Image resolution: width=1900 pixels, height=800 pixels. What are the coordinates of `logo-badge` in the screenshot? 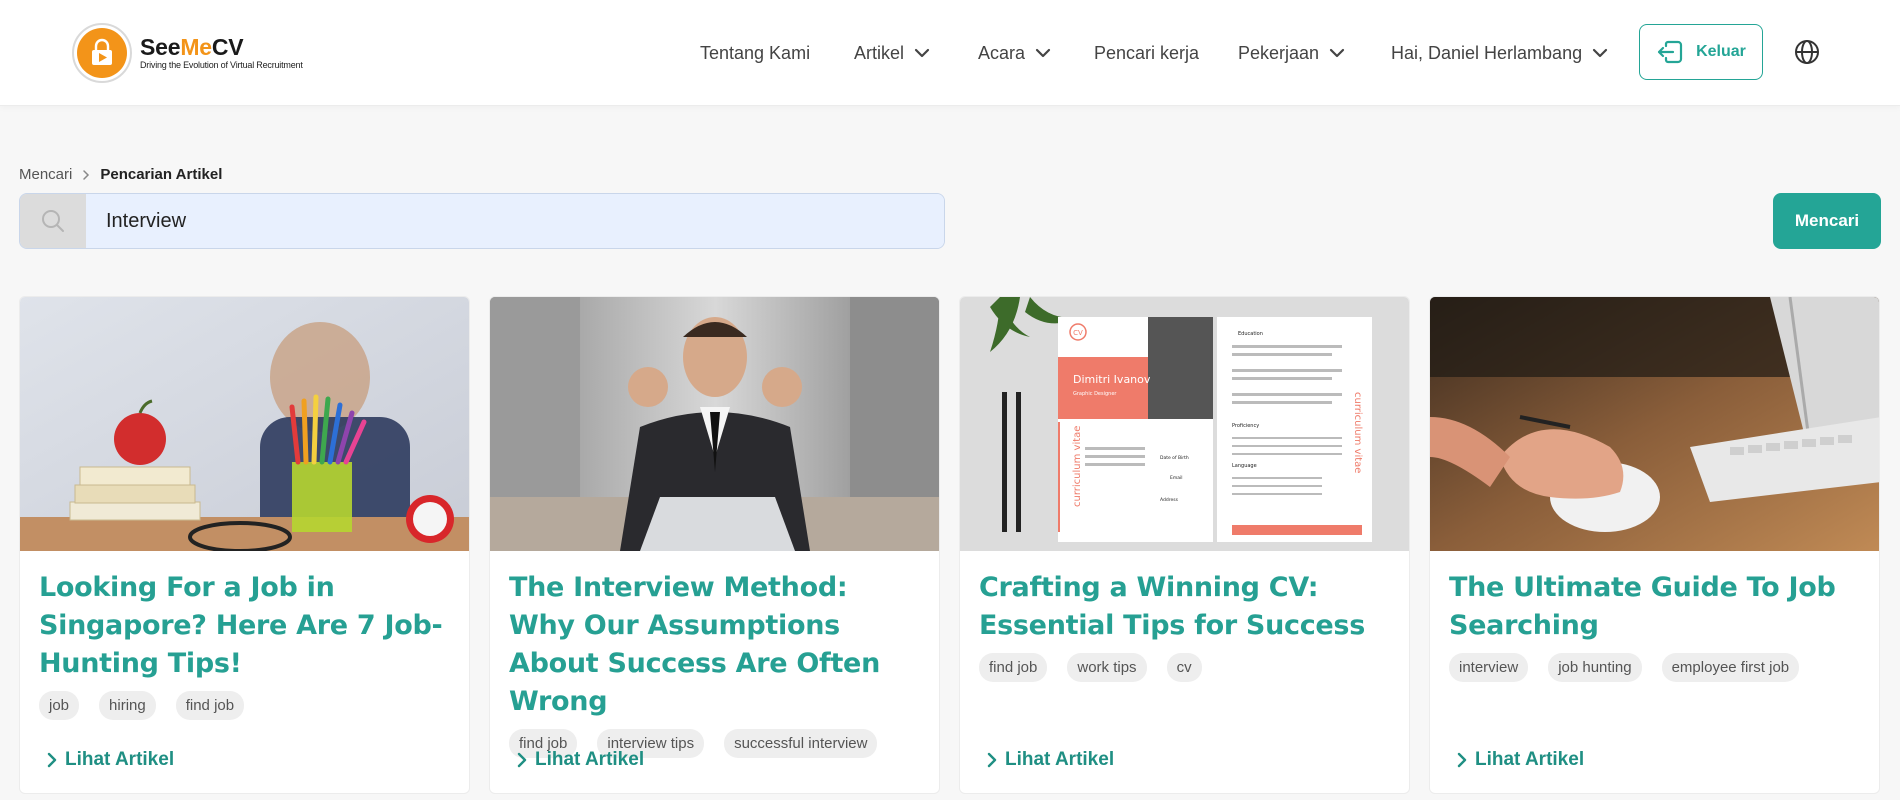 It's located at (102, 53).